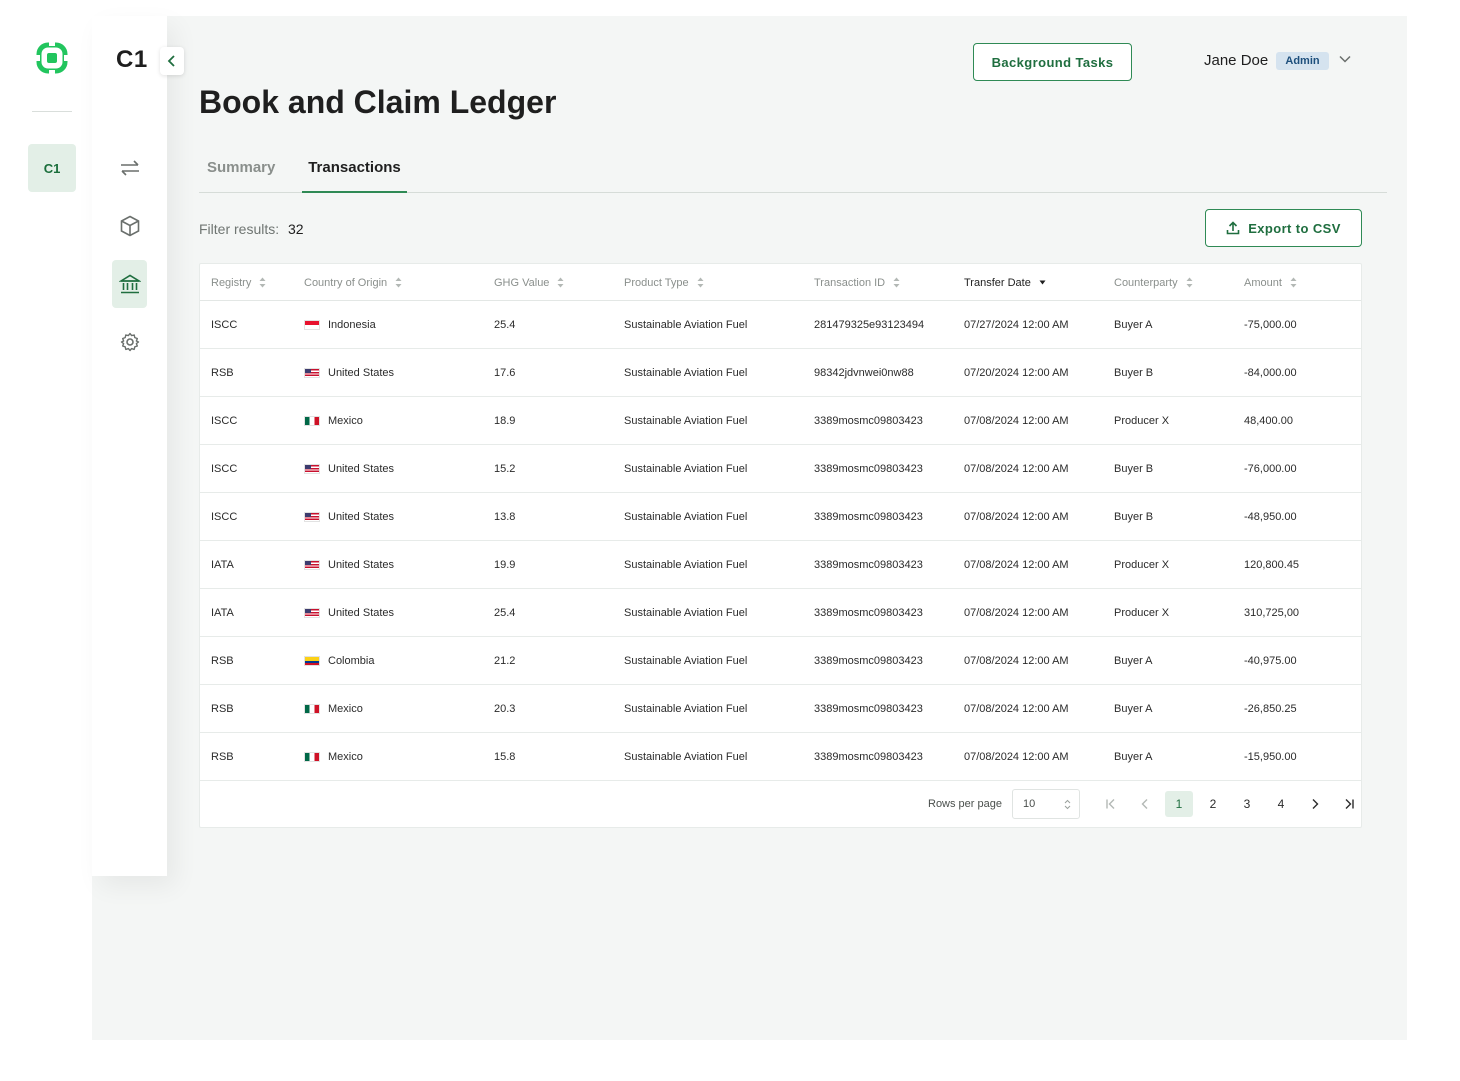  What do you see at coordinates (333, 756) in the screenshot?
I see `cell-country: Mexico` at bounding box center [333, 756].